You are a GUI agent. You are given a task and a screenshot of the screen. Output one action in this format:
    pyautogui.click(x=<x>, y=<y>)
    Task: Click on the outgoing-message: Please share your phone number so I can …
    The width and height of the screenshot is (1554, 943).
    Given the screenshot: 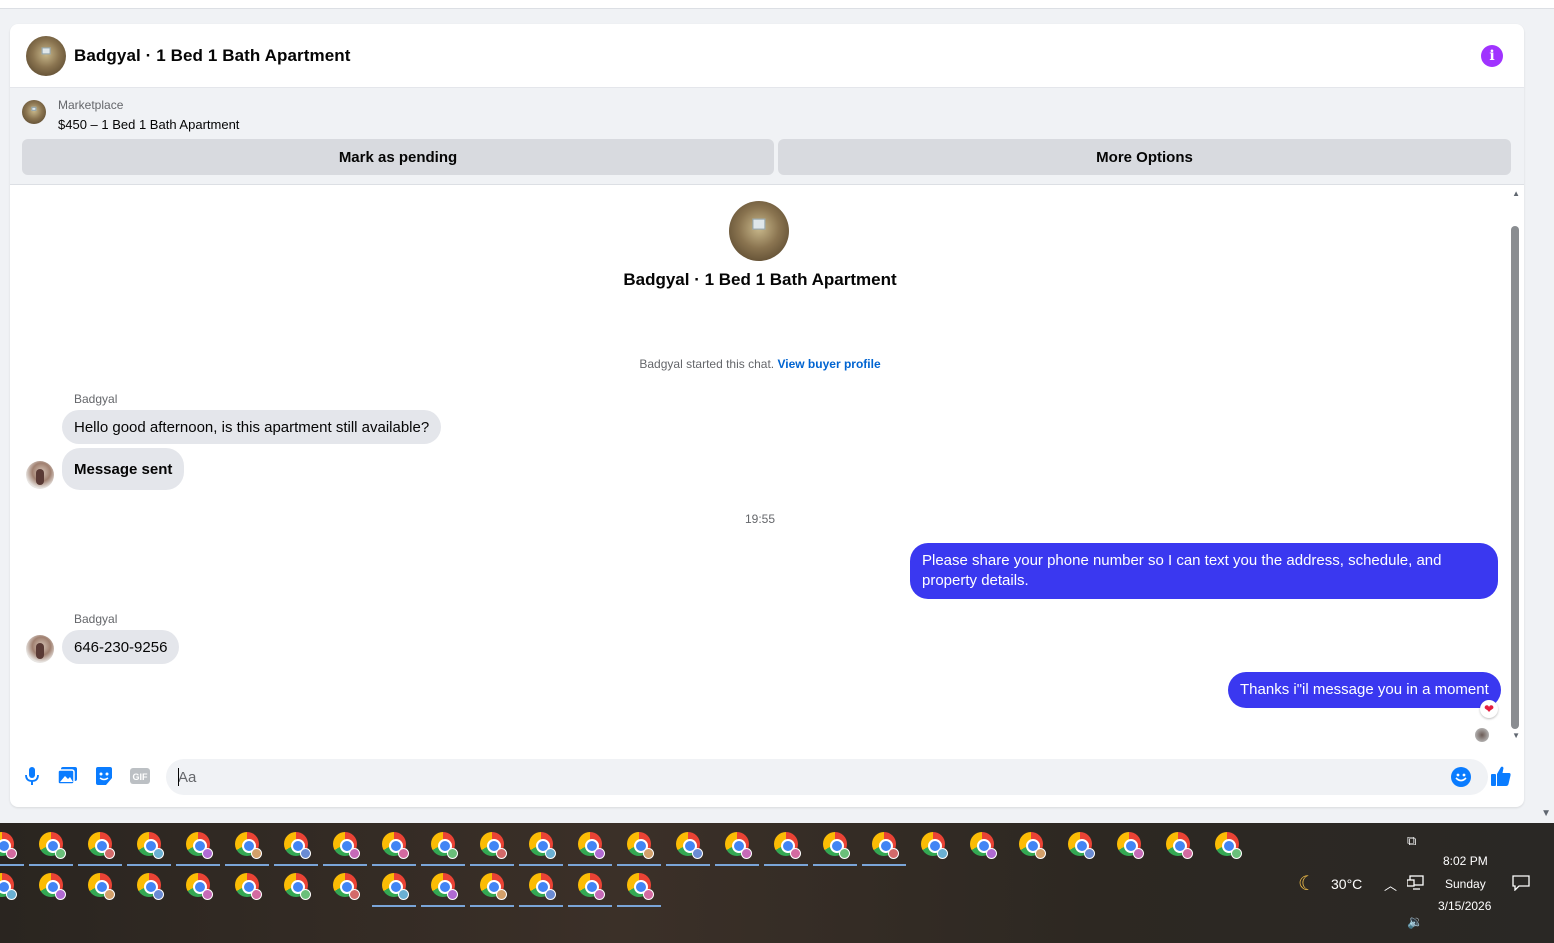 What is the action you would take?
    pyautogui.click(x=1204, y=571)
    